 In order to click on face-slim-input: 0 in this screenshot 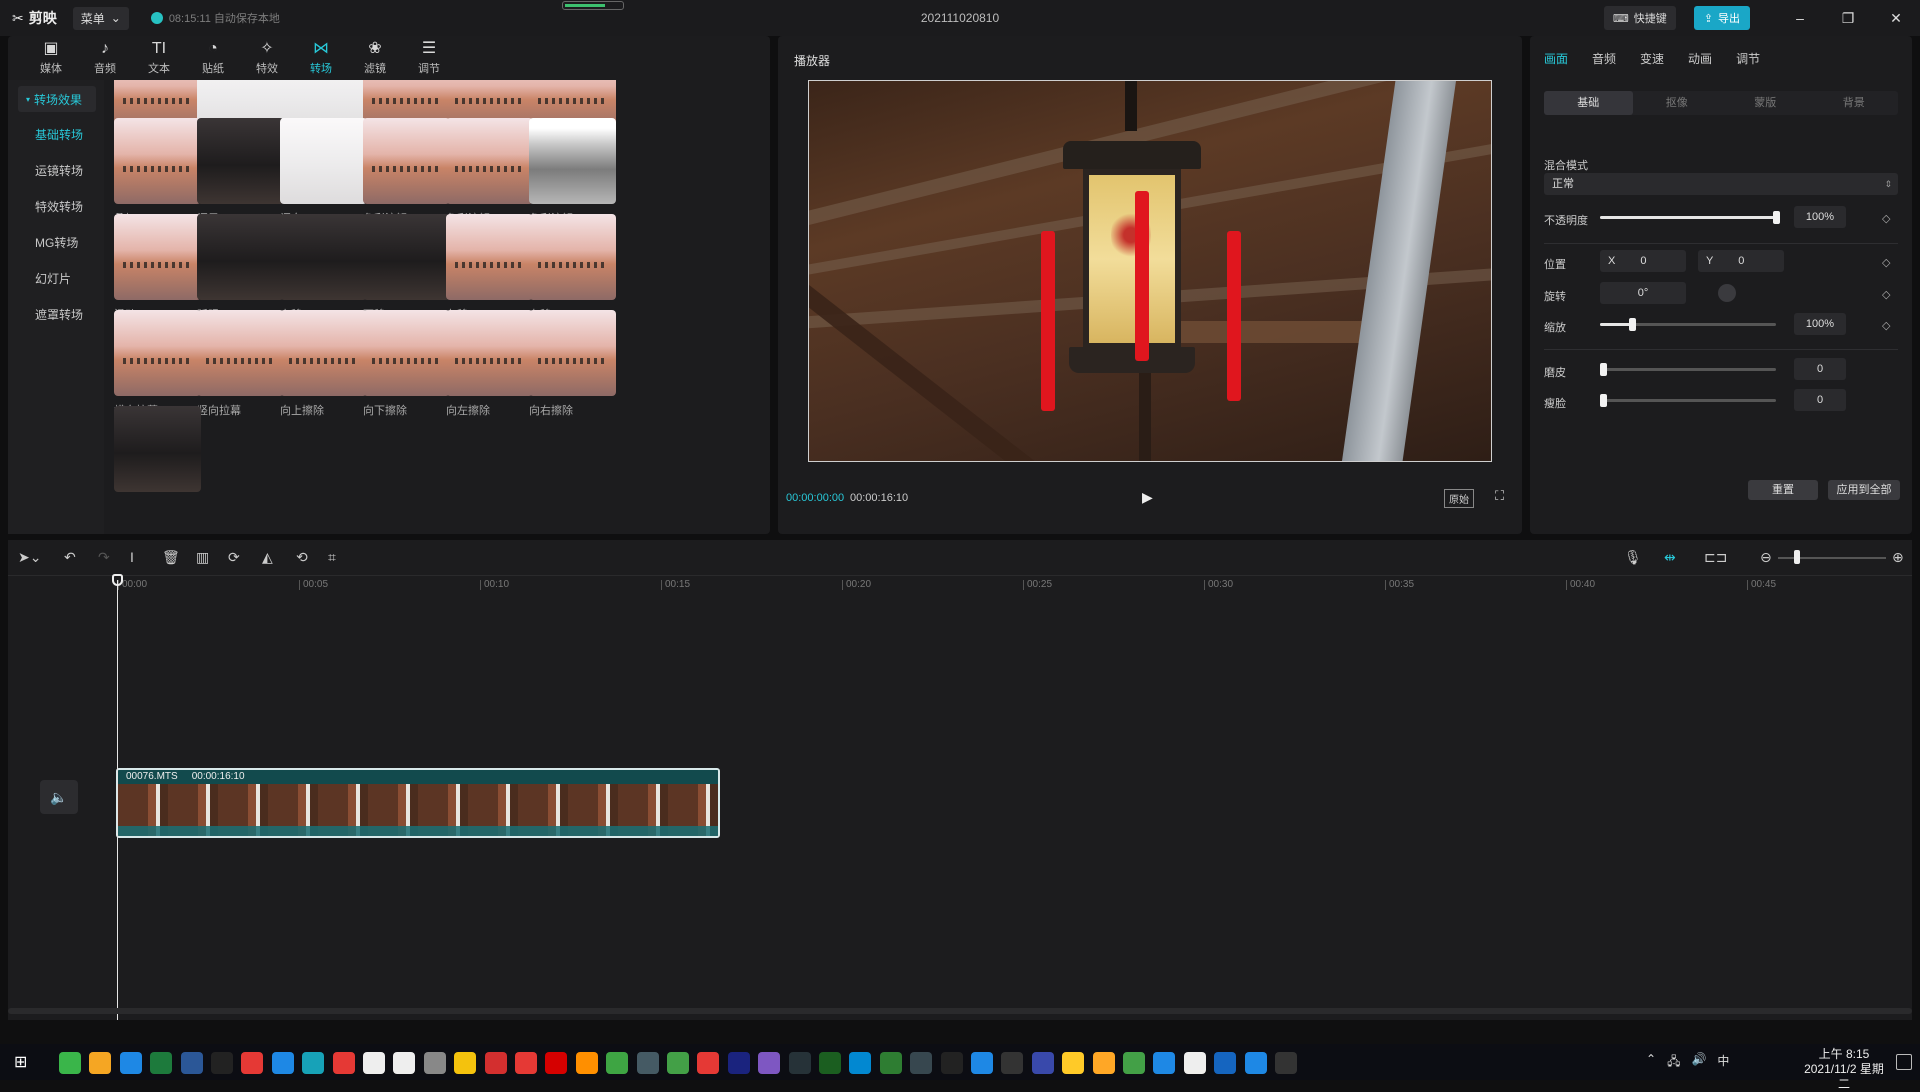, I will do `click(1820, 400)`.